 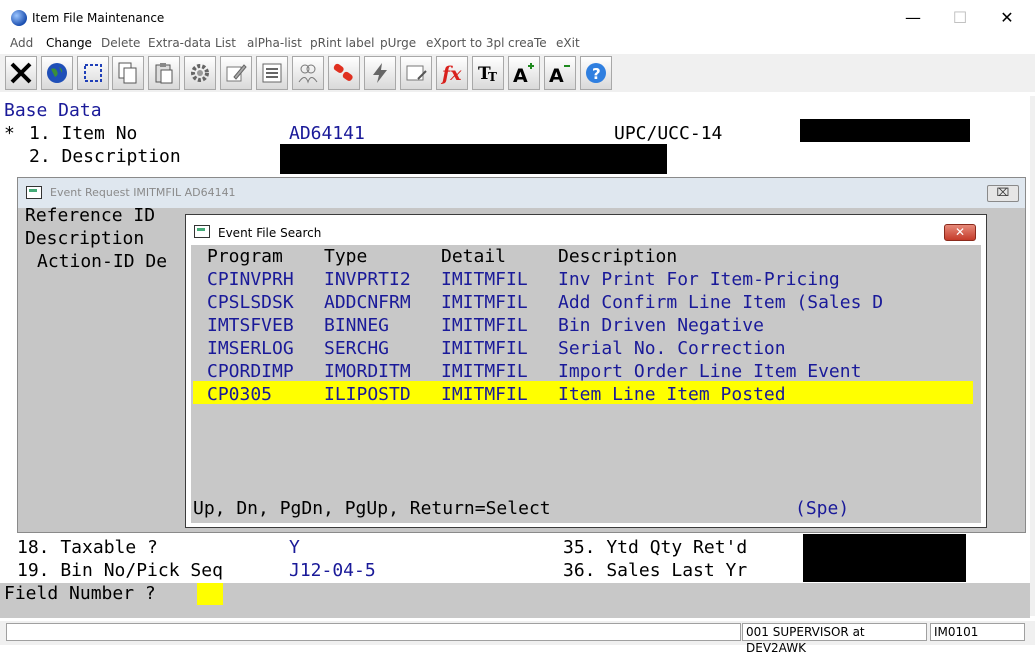 What do you see at coordinates (492, 77) in the screenshot?
I see `svg-text: T` at bounding box center [492, 77].